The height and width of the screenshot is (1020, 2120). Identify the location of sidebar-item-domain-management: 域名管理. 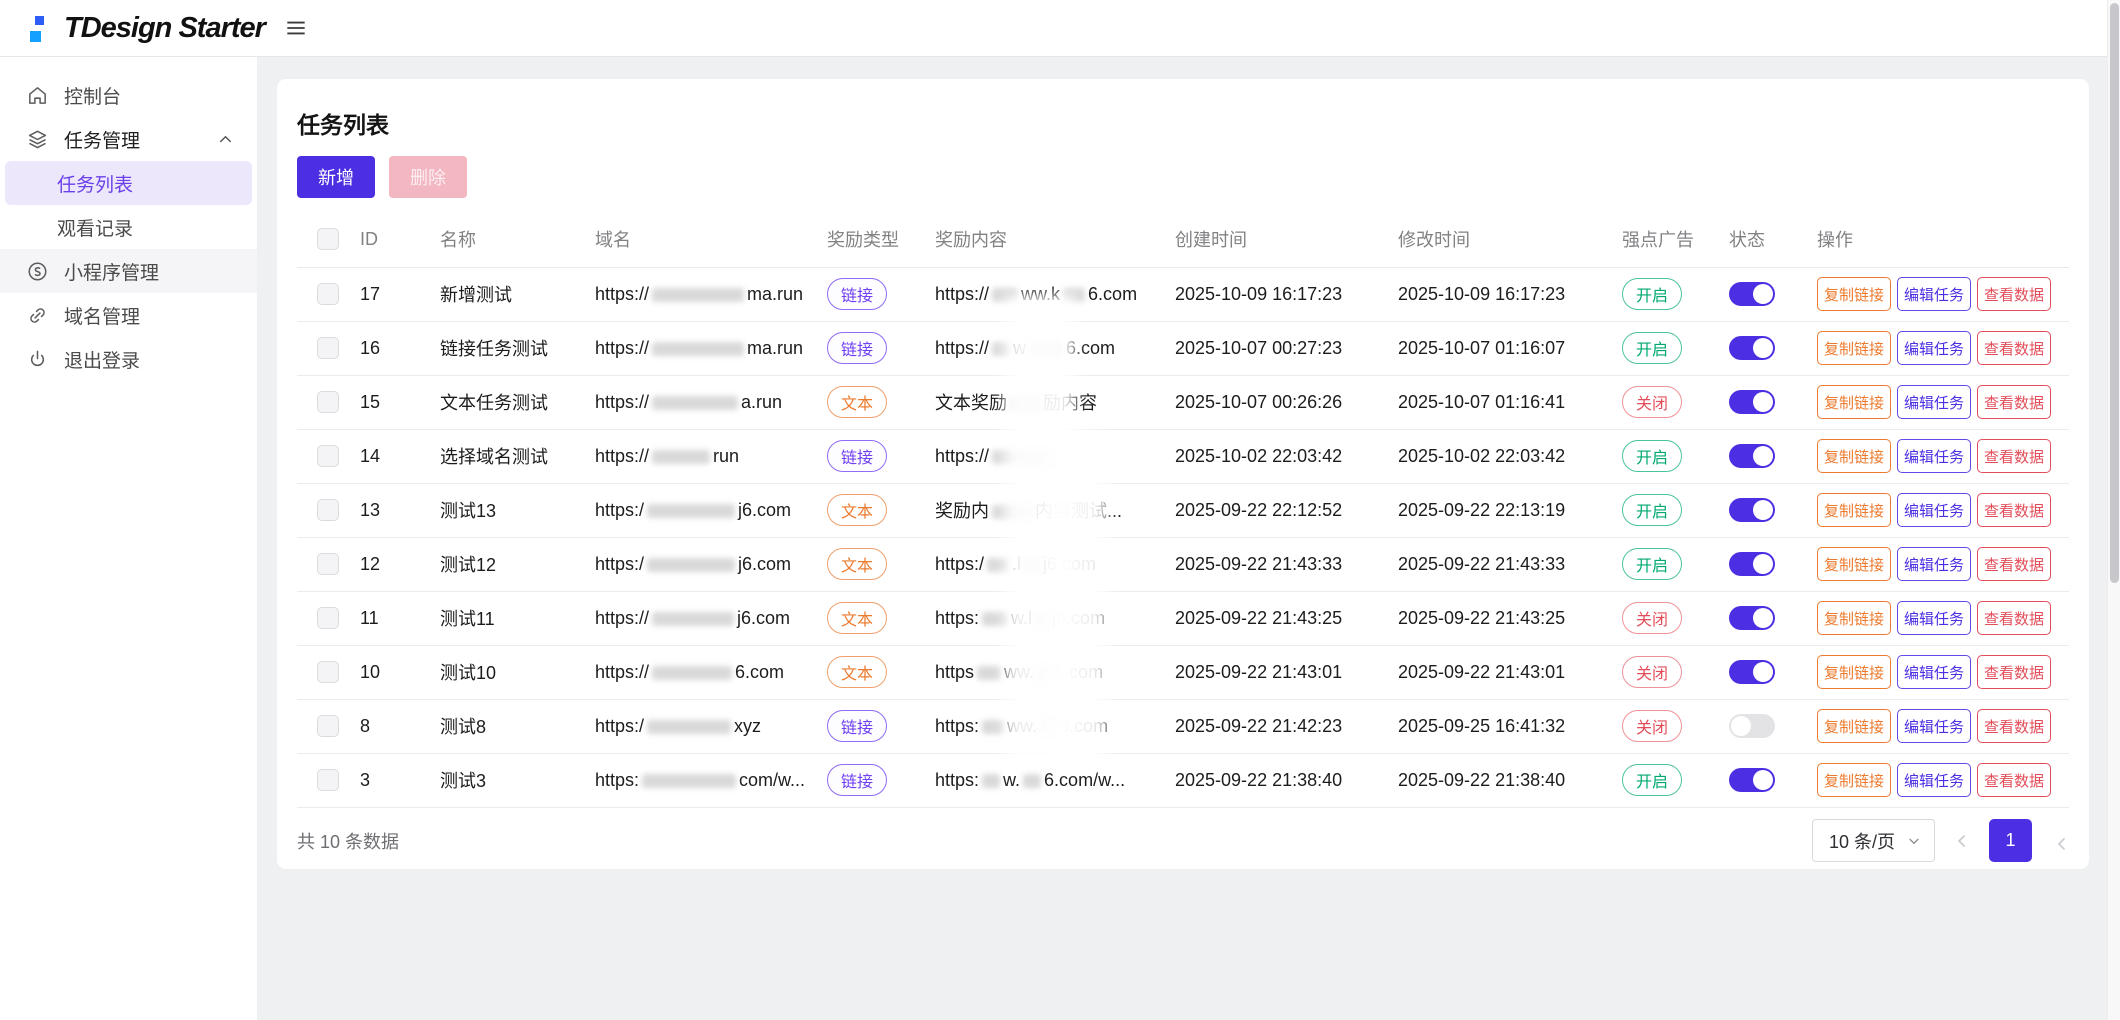
(128, 315).